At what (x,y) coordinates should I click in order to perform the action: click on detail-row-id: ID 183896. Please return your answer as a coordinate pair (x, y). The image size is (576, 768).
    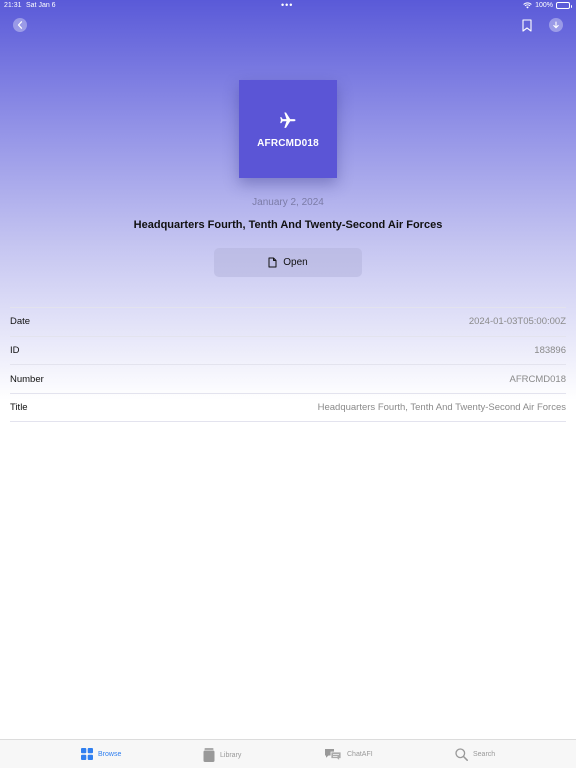
    Looking at the image, I should click on (288, 350).